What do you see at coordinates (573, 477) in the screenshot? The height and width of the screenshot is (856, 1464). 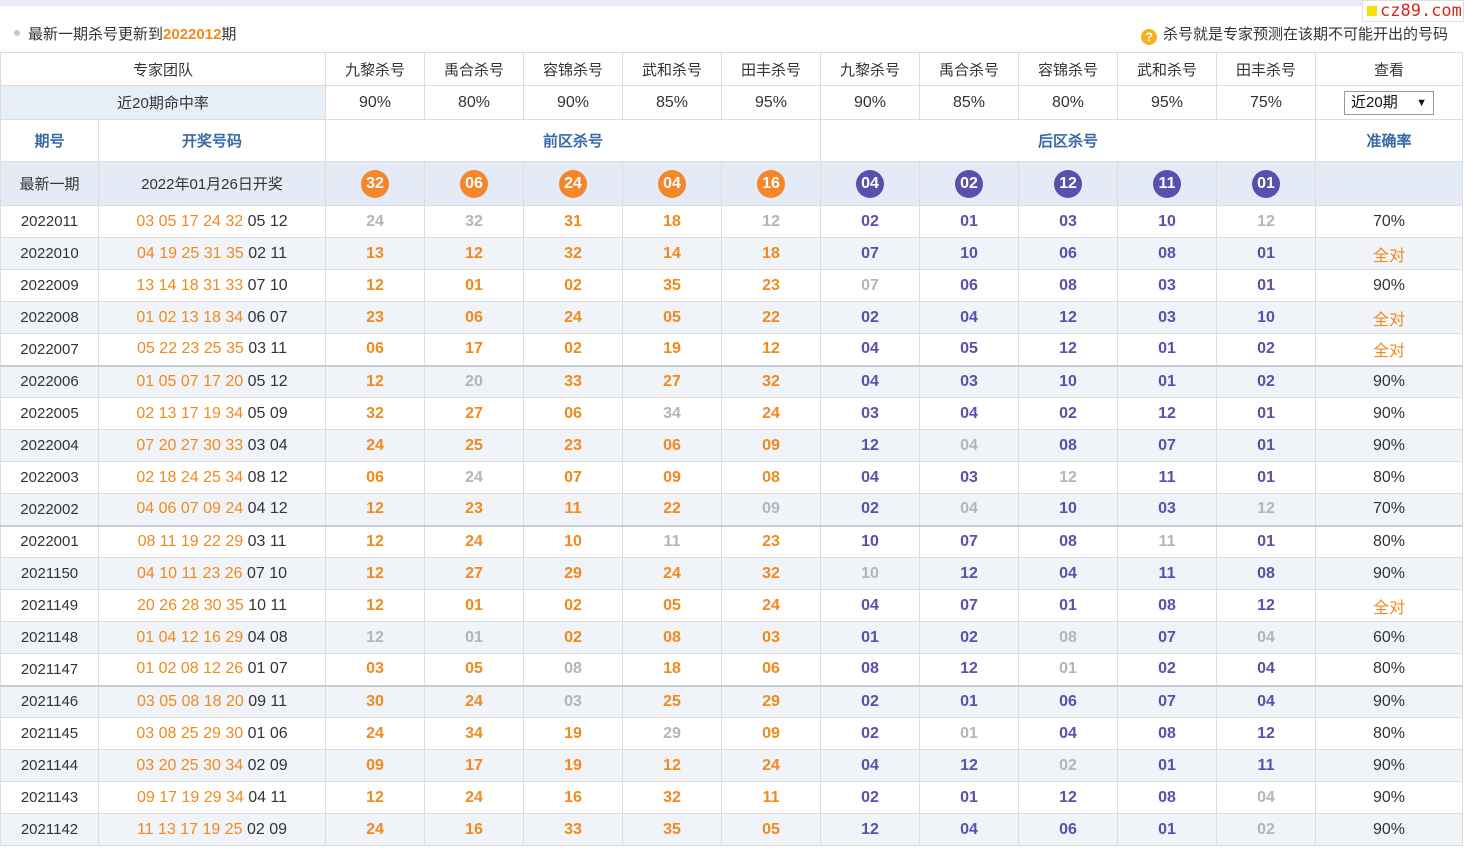 I see `front-kill-number: 07` at bounding box center [573, 477].